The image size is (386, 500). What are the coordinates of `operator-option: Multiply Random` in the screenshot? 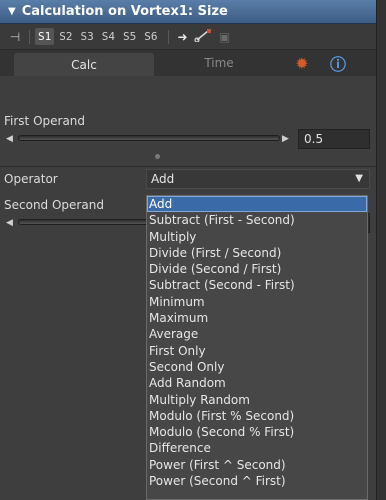 It's located at (257, 400).